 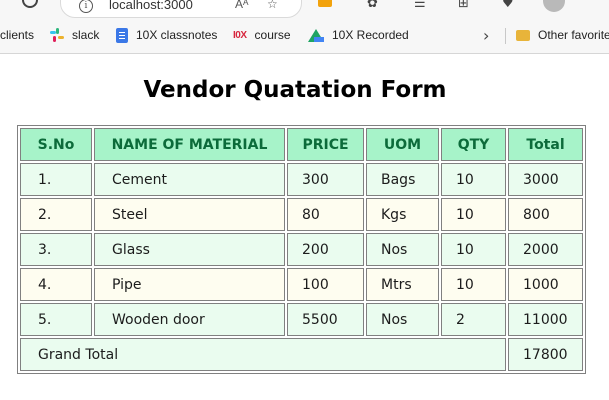 I want to click on bookmark-label: clients, so click(x=17, y=35).